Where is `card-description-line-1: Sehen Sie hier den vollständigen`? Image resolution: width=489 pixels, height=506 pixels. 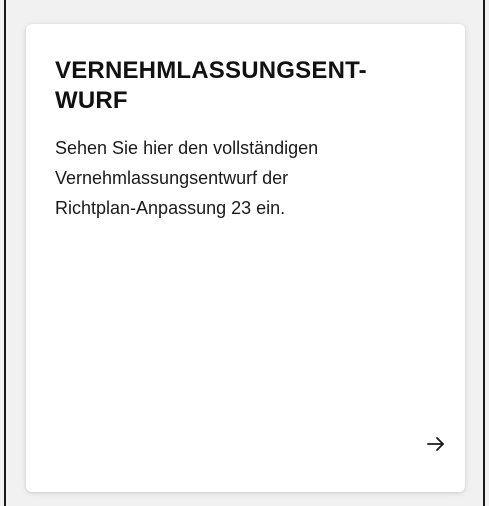
card-description-line-1: Sehen Sie hier den vollständigen is located at coordinates (187, 148).